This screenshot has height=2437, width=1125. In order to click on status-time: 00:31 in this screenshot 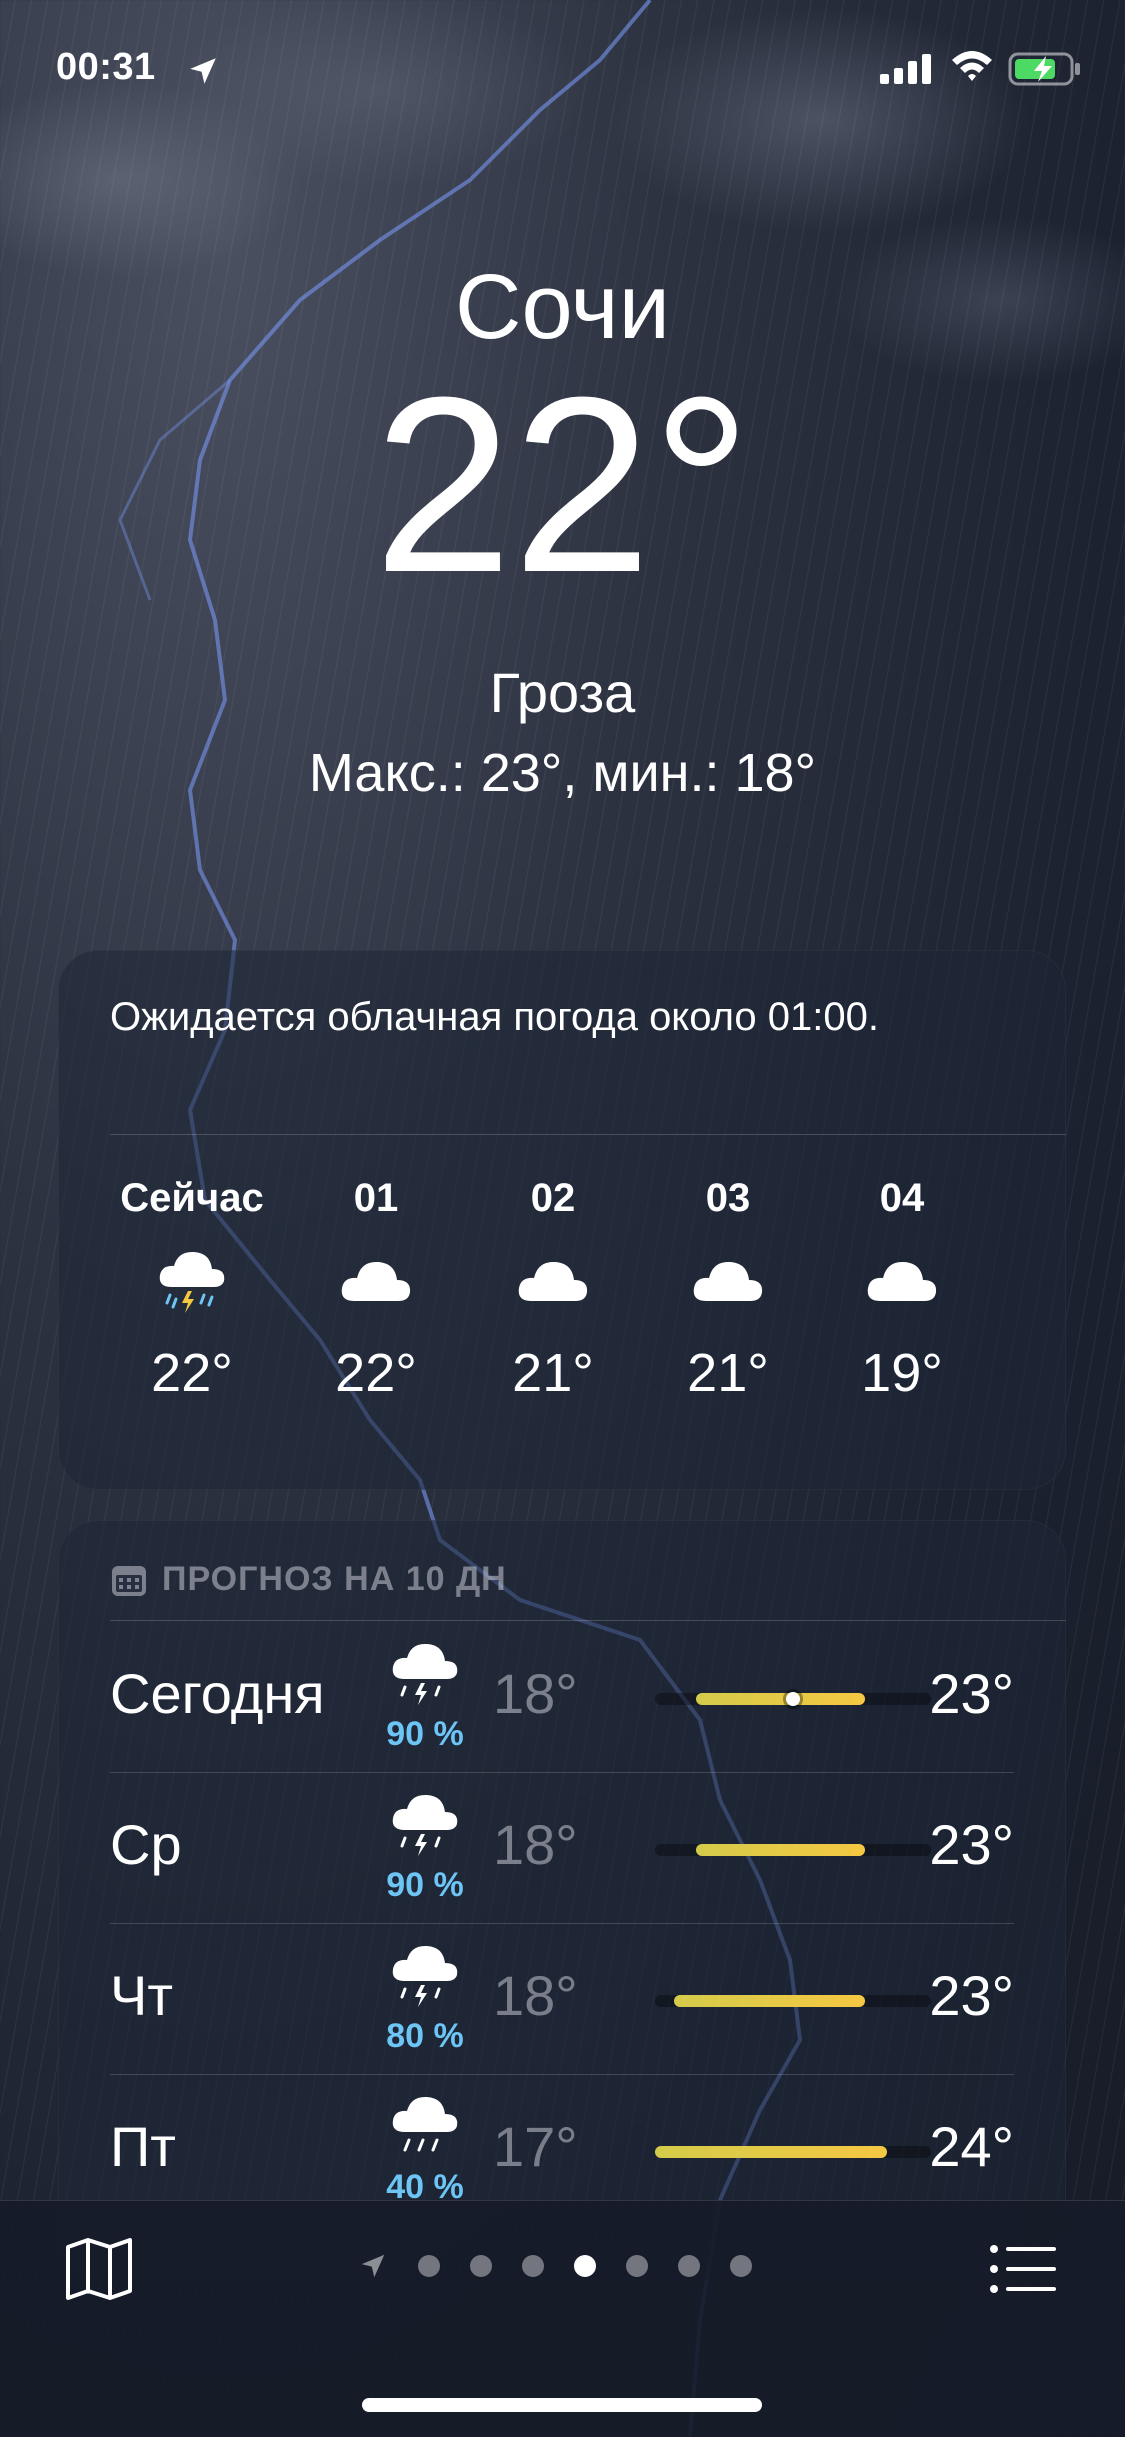, I will do `click(106, 67)`.